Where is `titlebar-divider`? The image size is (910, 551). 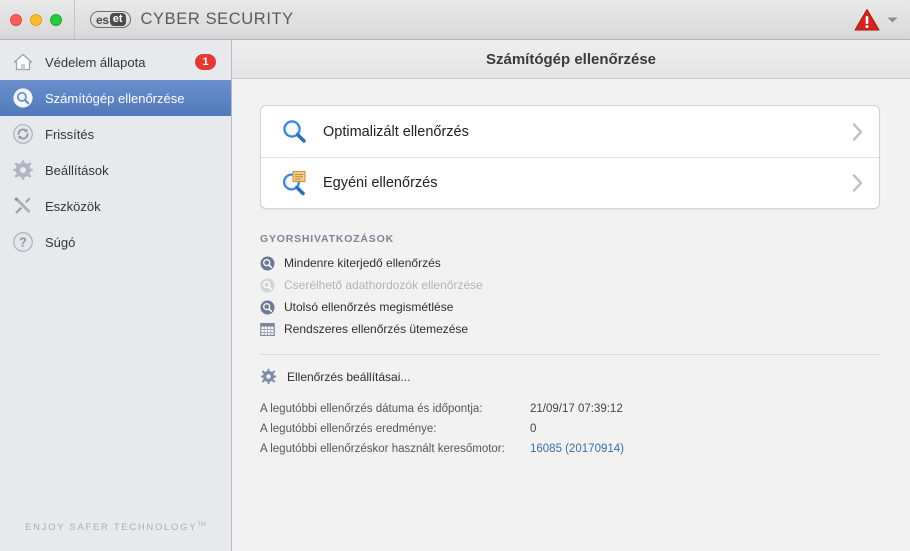
titlebar-divider is located at coordinates (74, 20).